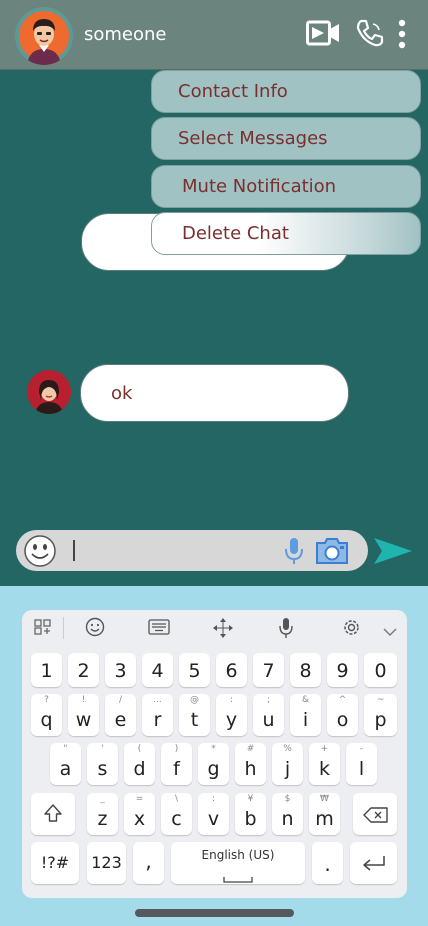  I want to click on more-vert-icon, so click(402, 37).